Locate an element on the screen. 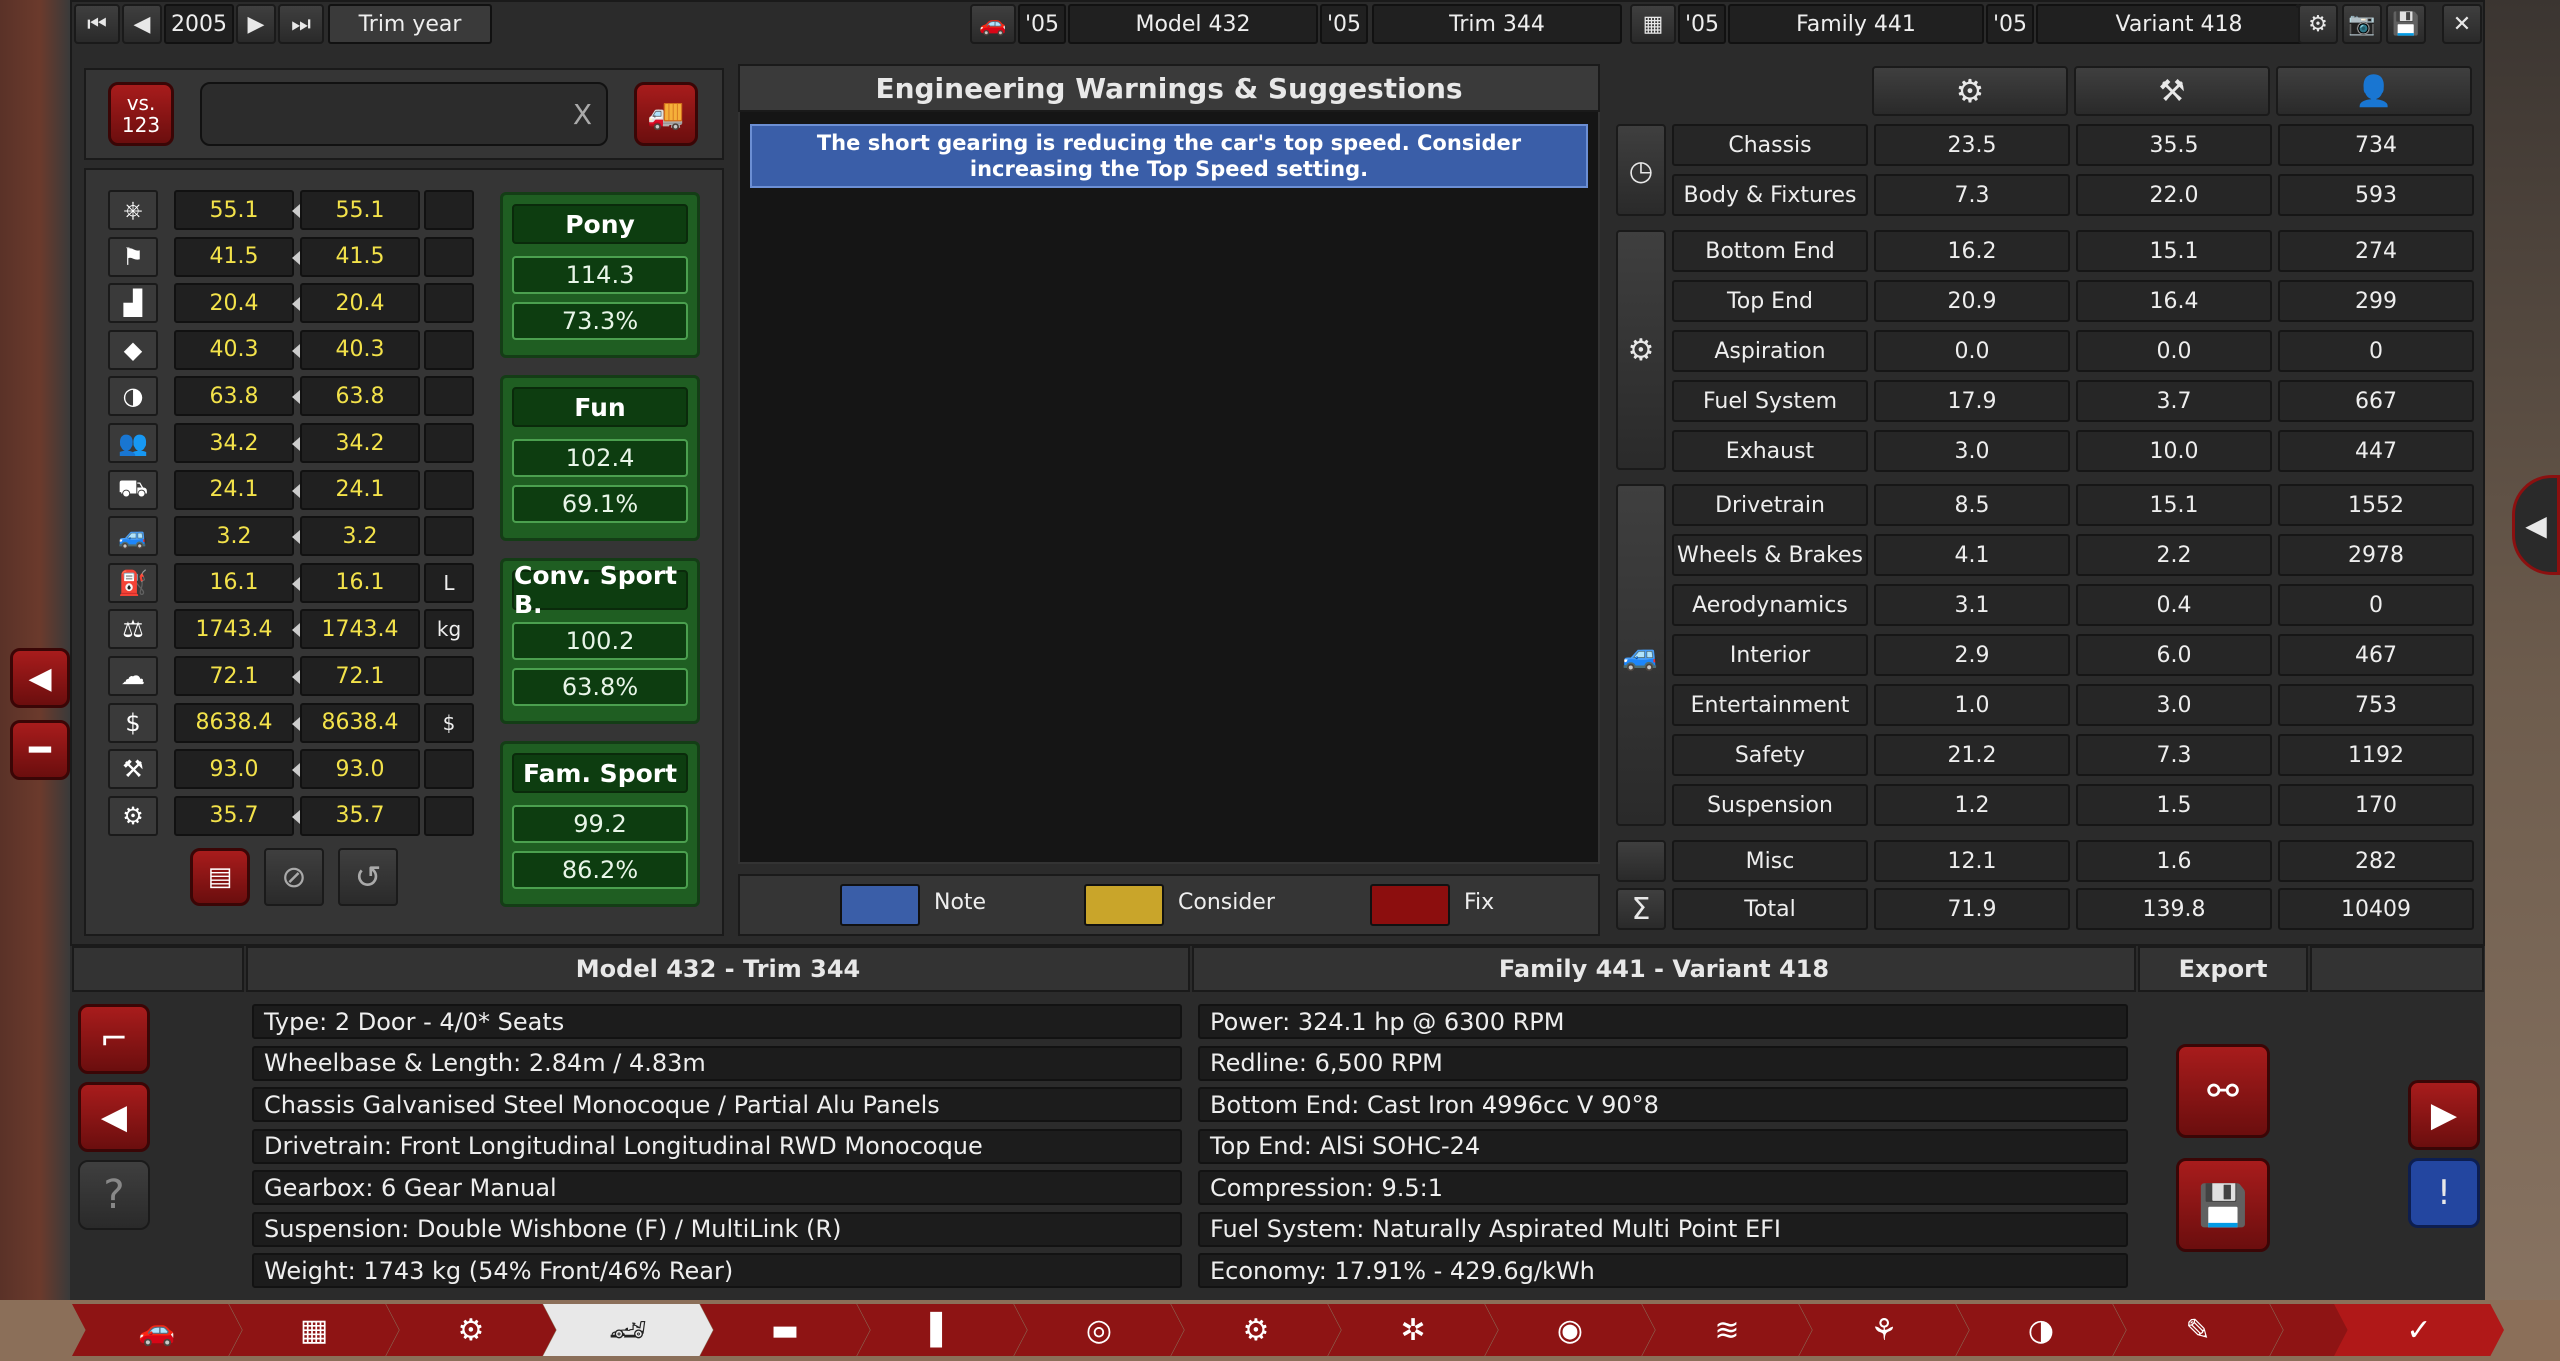 This screenshot has width=2560, height=1361. breakdown-cost-value: 299 is located at coordinates (2376, 301).